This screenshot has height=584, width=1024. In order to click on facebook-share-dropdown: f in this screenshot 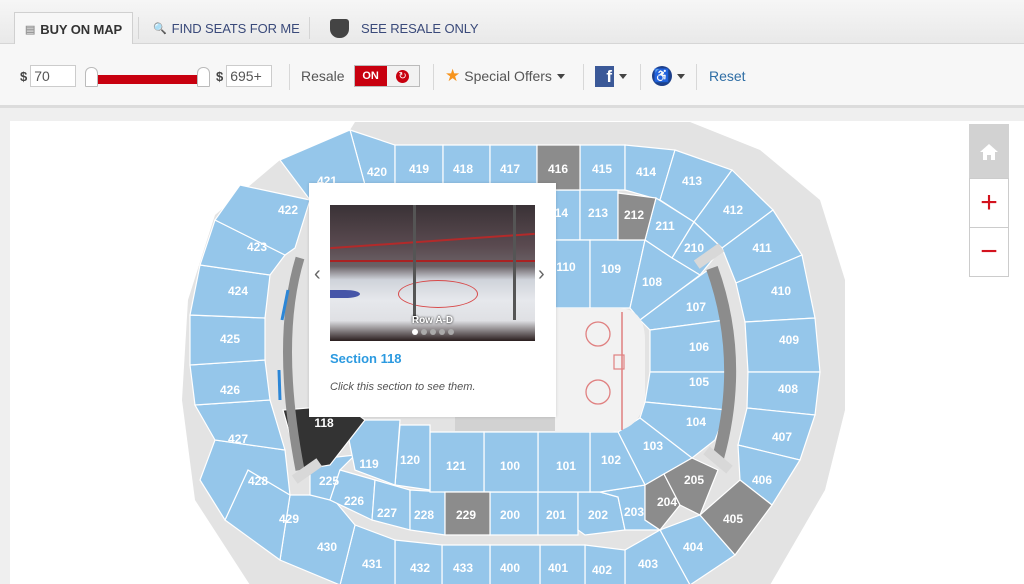, I will do `click(611, 76)`.